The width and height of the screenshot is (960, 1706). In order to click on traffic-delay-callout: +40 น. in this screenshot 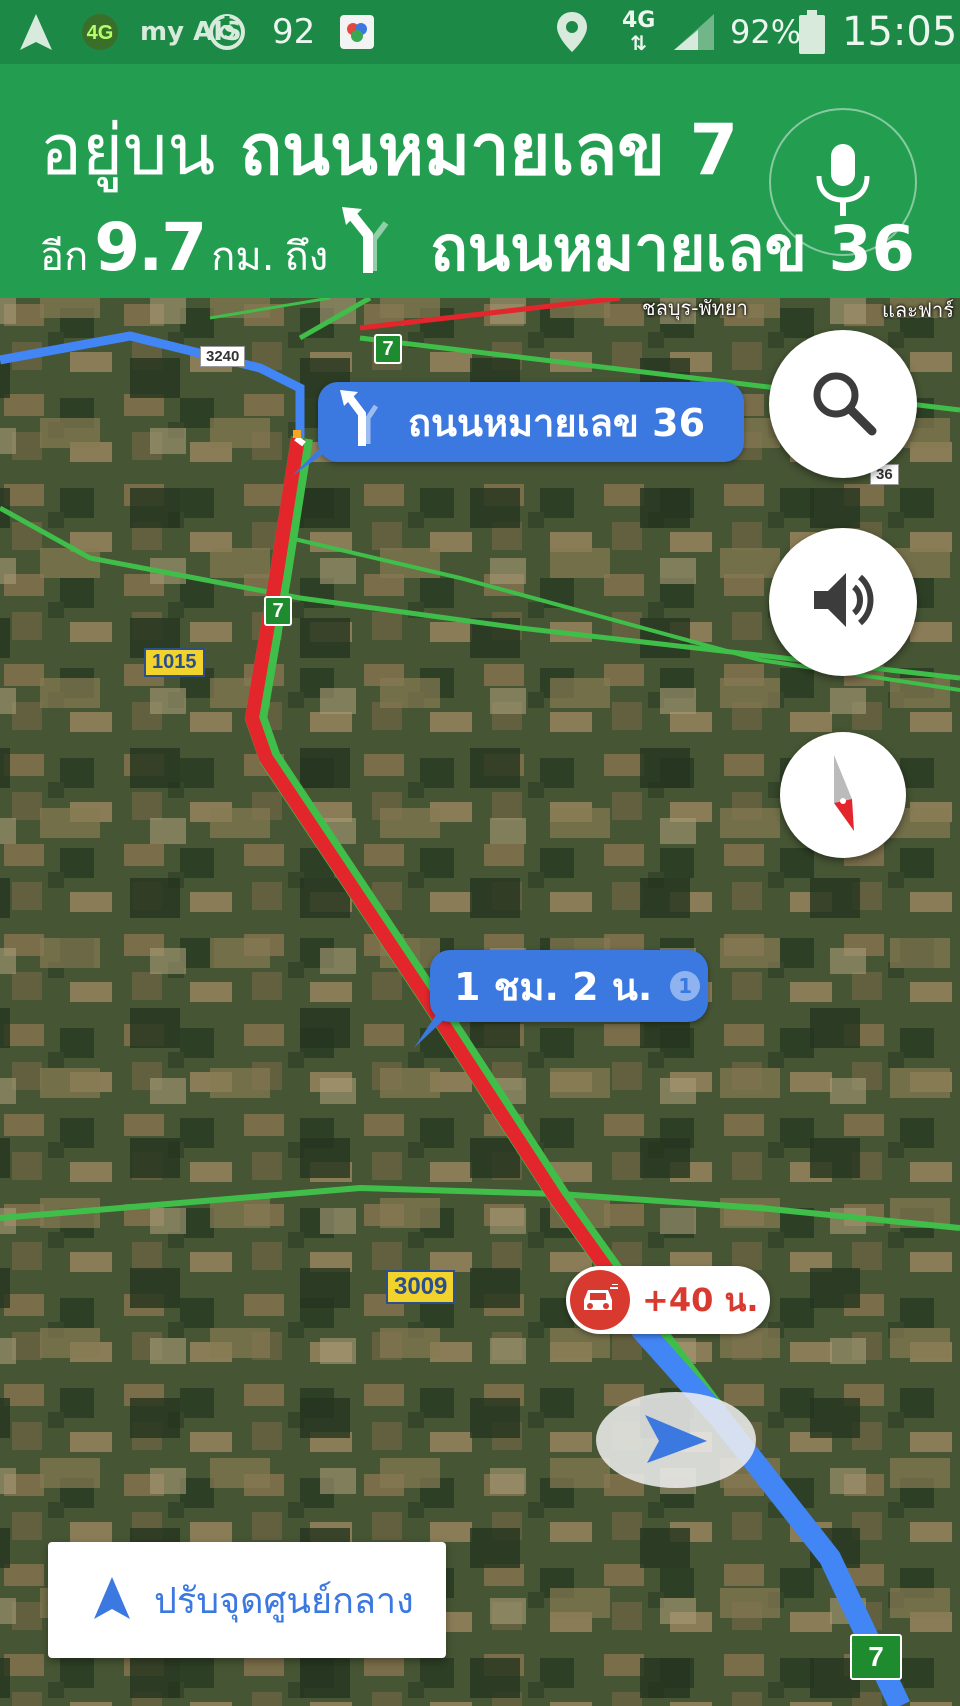, I will do `click(668, 1300)`.